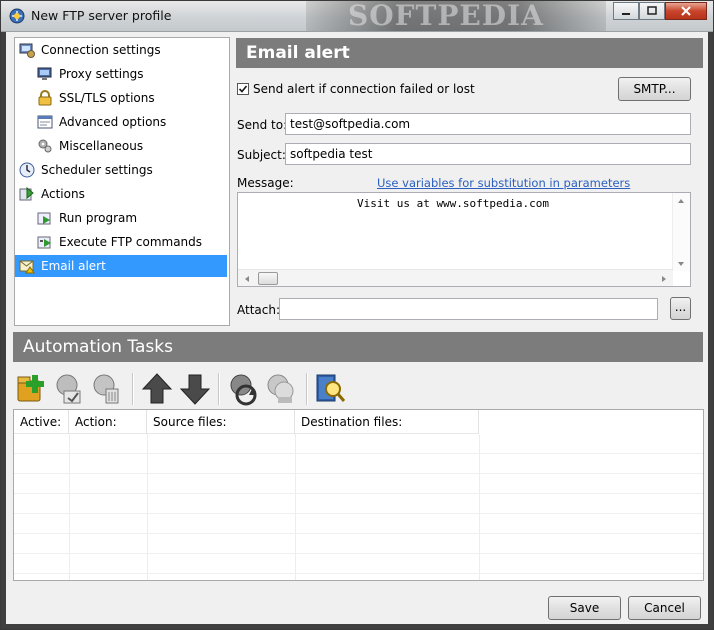 The image size is (714, 630). I want to click on checkmark-icon, so click(243, 89).